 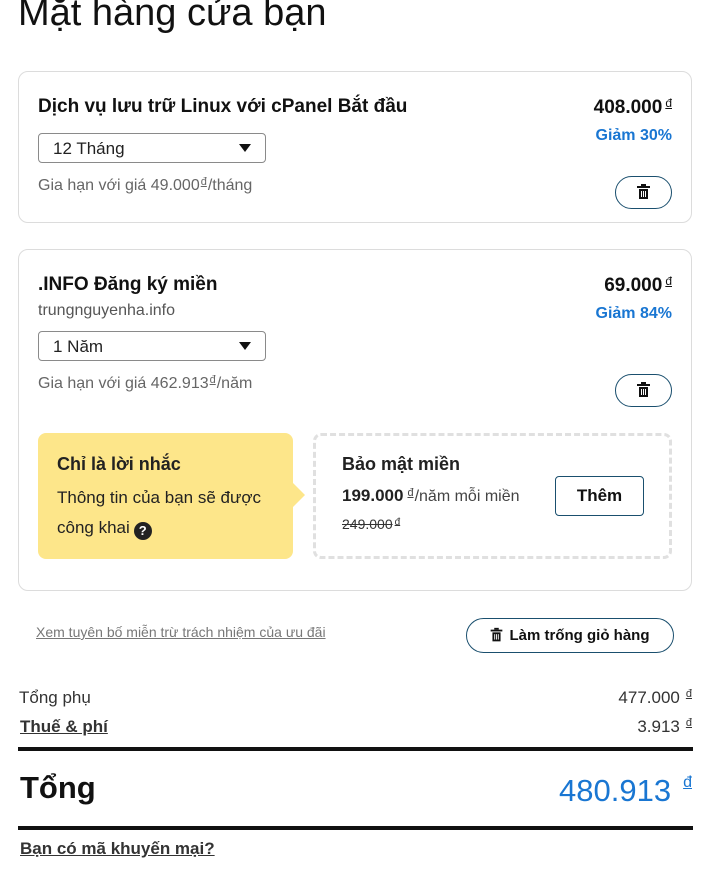 I want to click on discount-badge: Giảm 84%, so click(x=633, y=313).